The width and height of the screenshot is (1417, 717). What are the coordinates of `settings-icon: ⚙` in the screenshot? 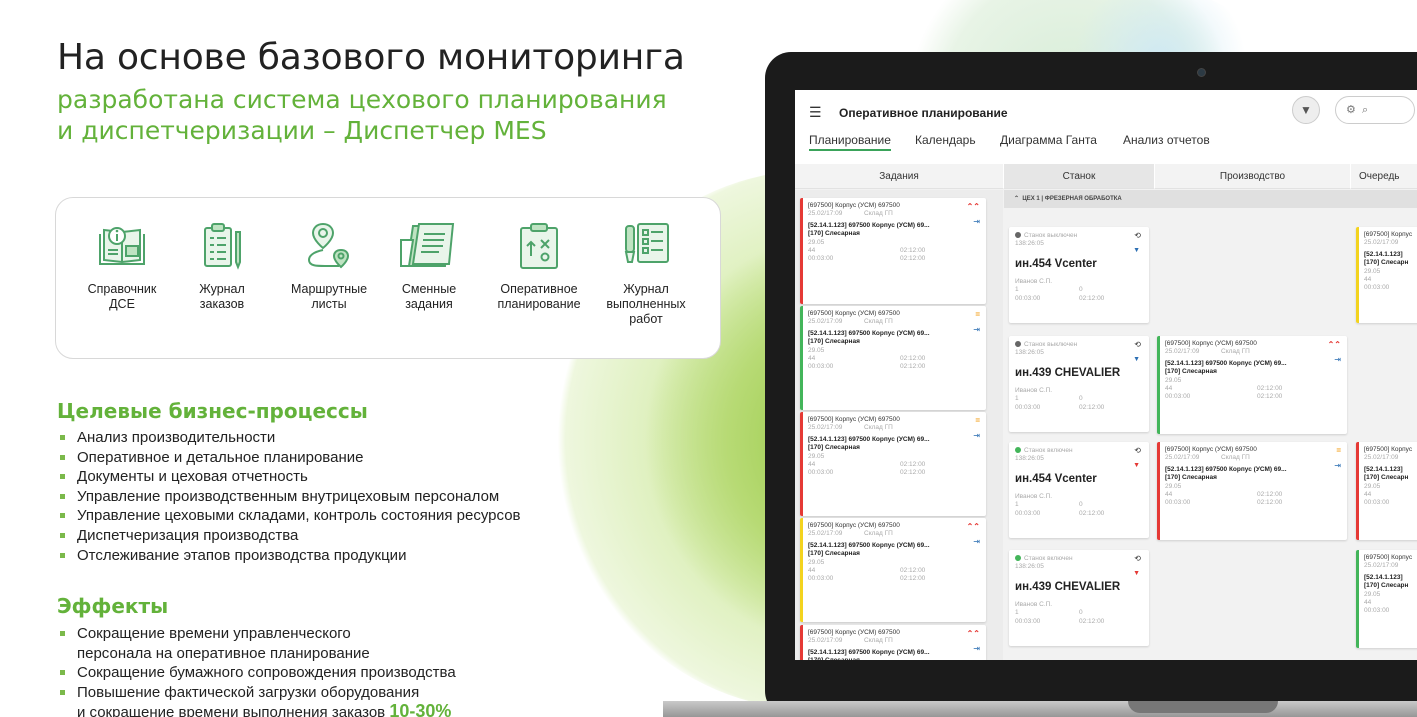 It's located at (1351, 110).